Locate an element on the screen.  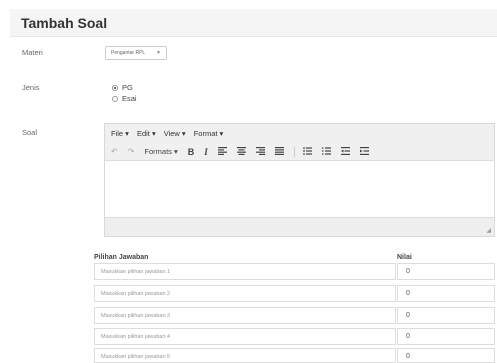
answers-score-header: Nilai is located at coordinates (404, 257).